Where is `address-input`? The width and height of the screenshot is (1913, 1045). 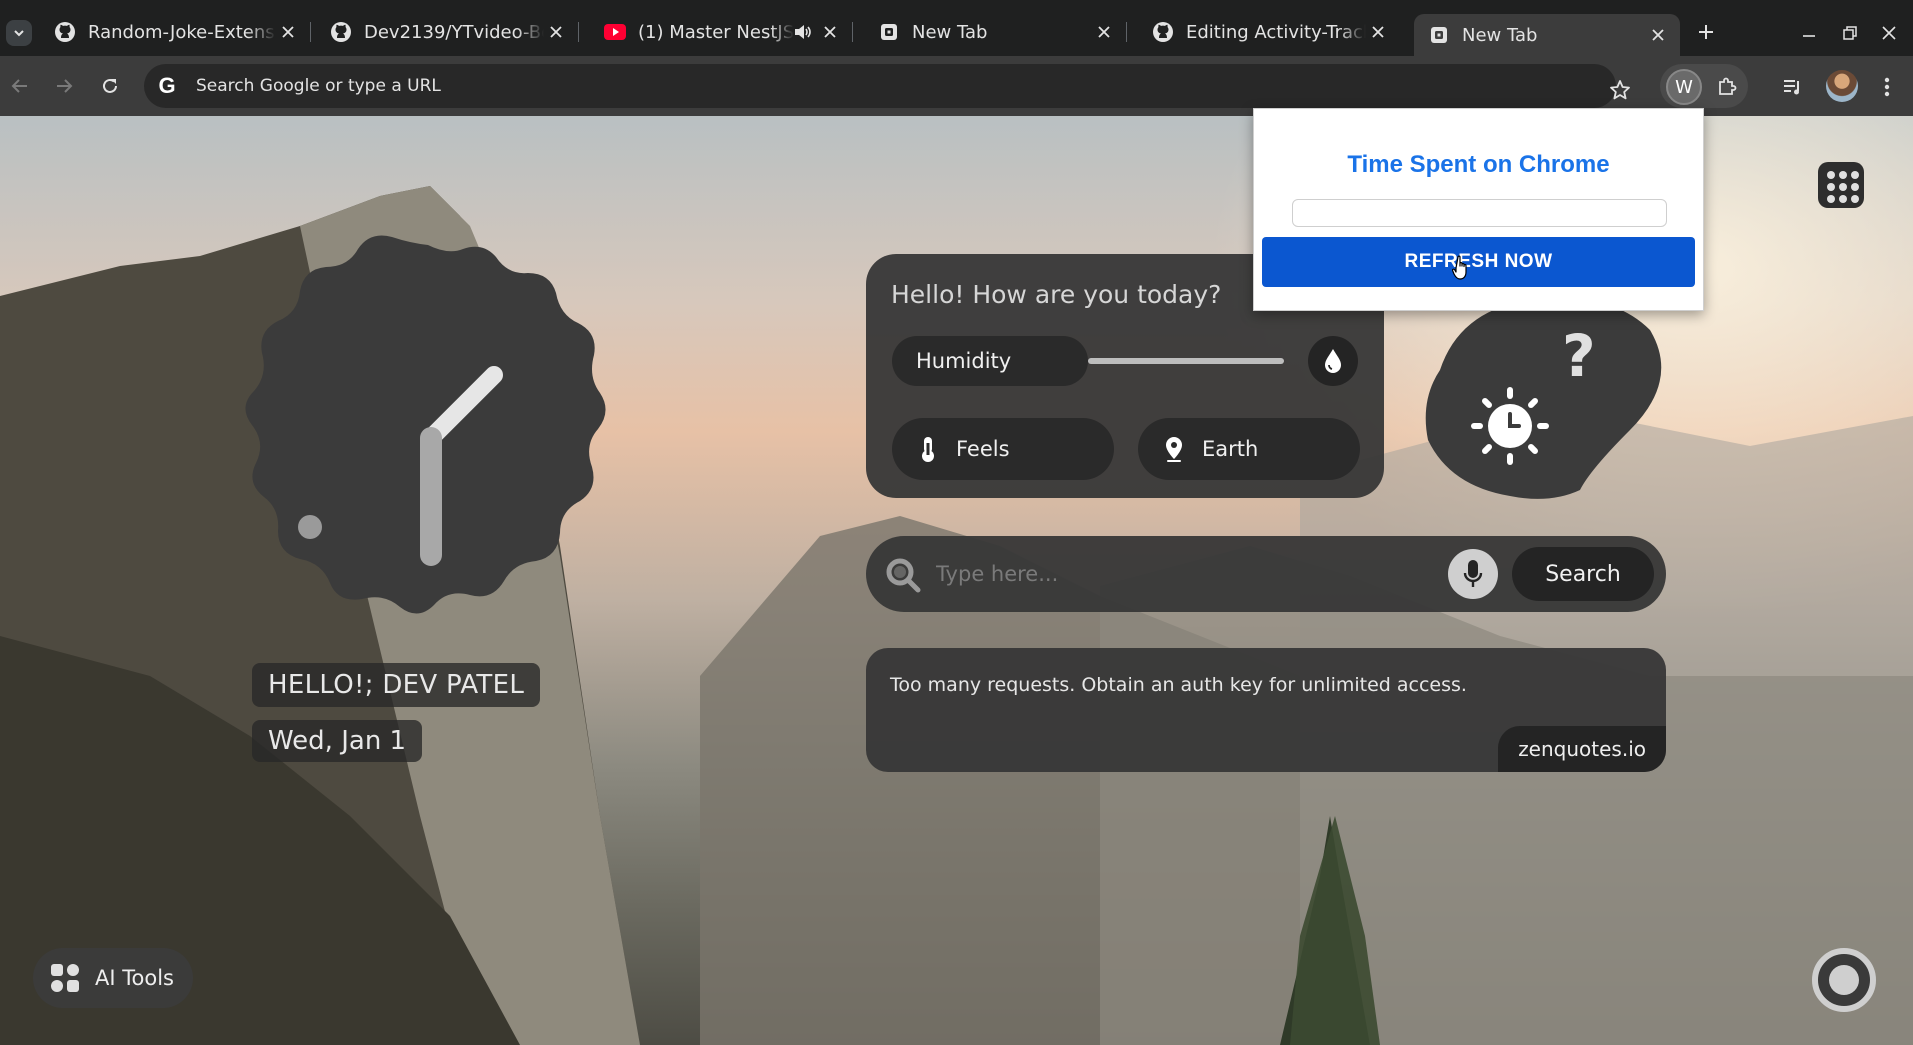
address-input is located at coordinates (846, 86).